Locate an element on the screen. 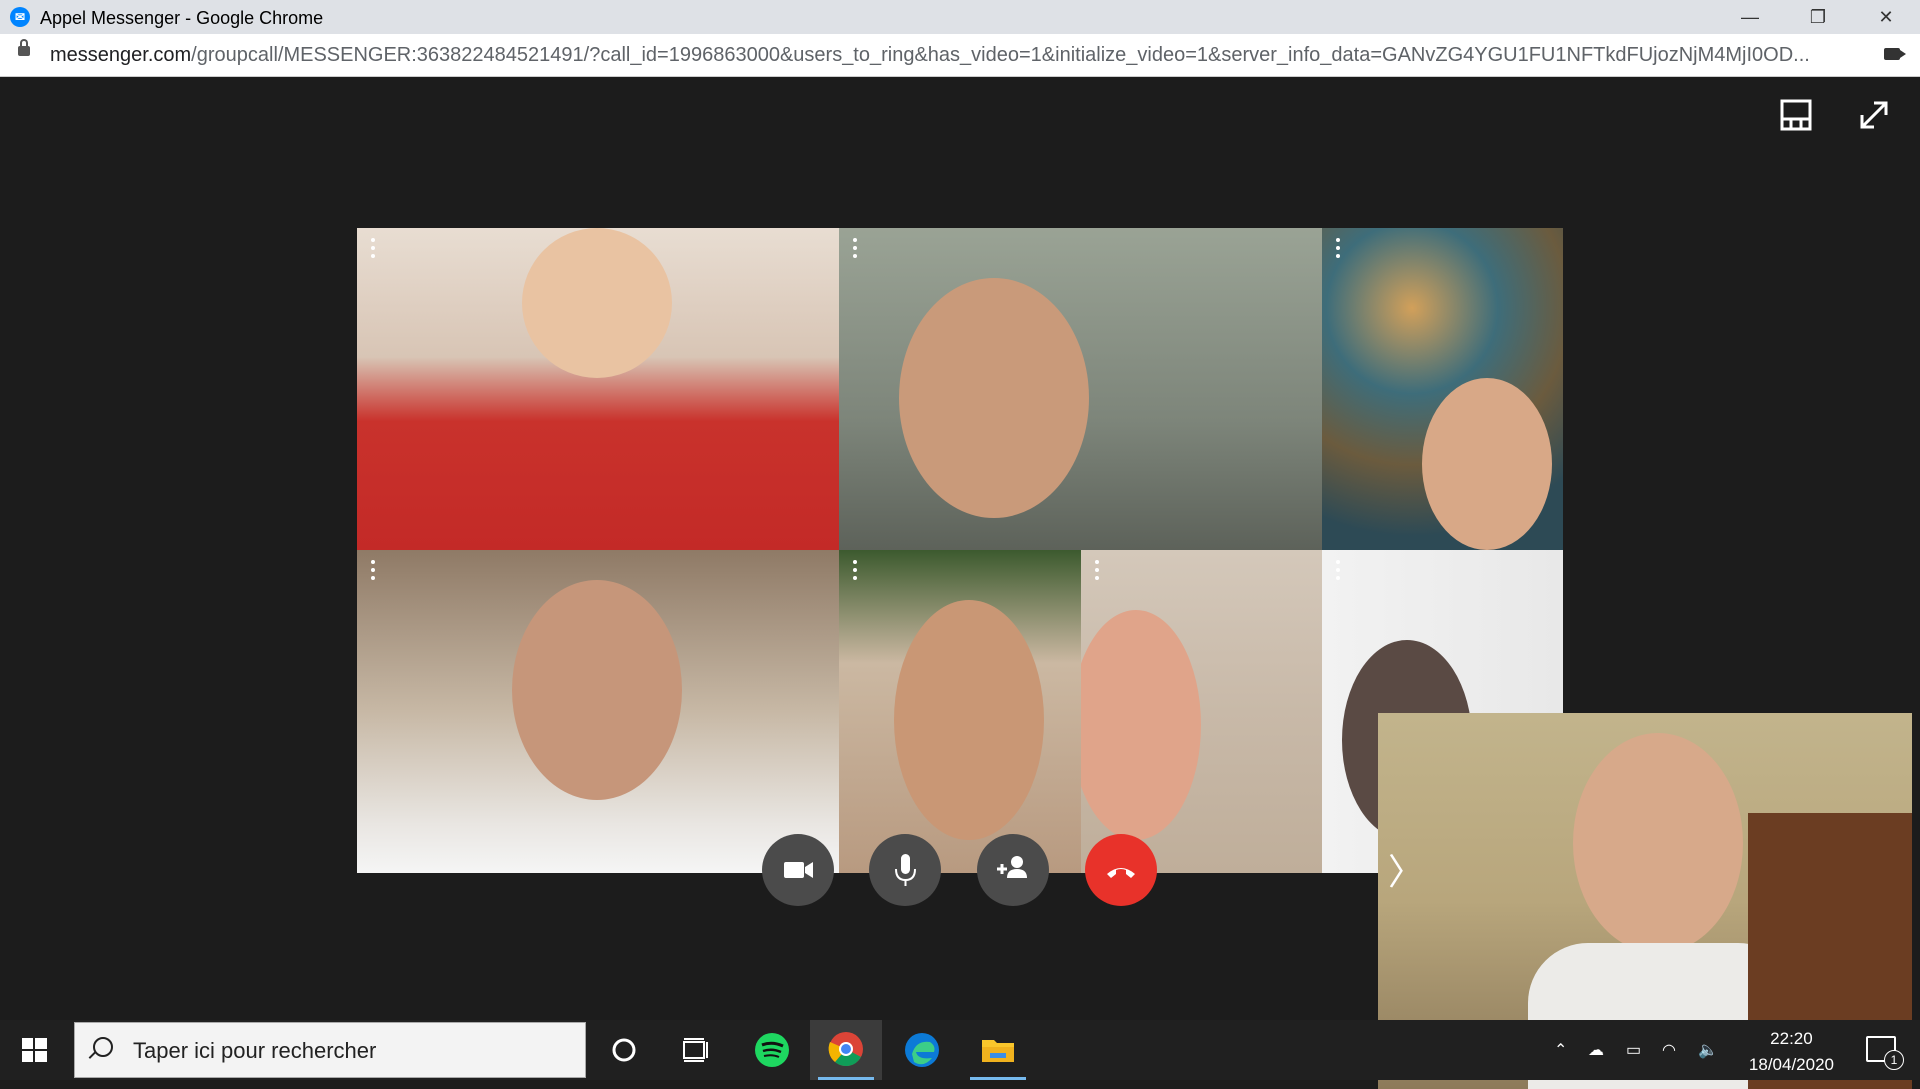  minimize-button: — is located at coordinates (1750, 17).